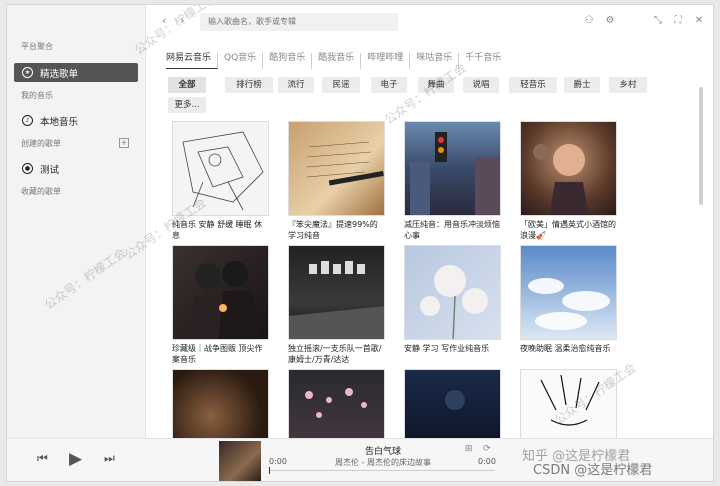 This screenshot has width=720, height=486. I want to click on time-current: 0:00, so click(278, 461).